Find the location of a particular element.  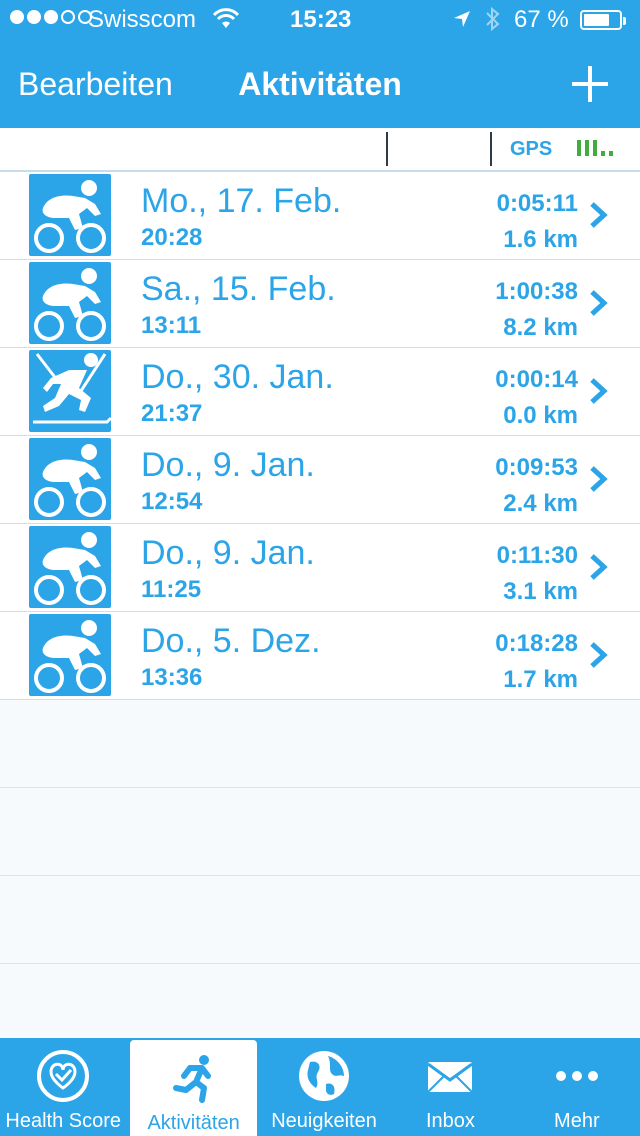

activity-row: Mo., 17. Feb. 20:28 0:05:11 1.6 km is located at coordinates (320, 216).